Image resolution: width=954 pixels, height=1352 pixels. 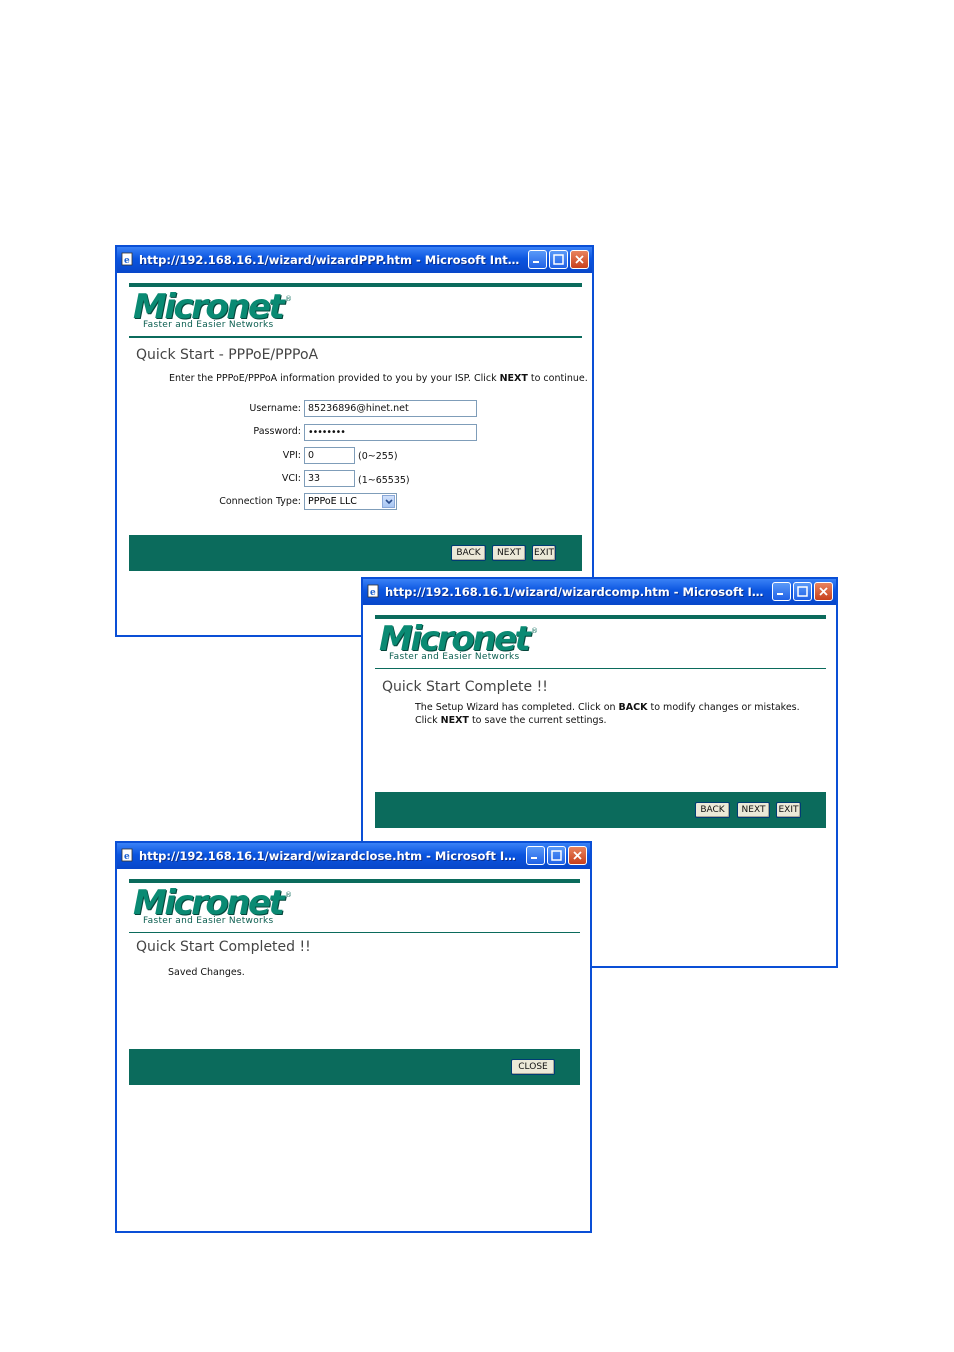 I want to click on chevron-down-icon, so click(x=389, y=502).